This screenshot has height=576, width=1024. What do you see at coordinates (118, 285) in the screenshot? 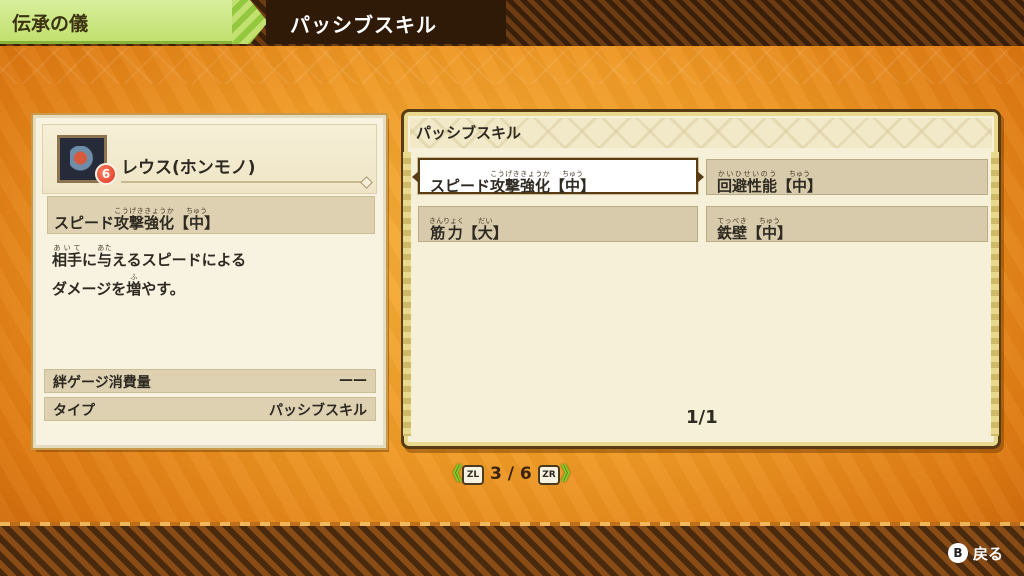
I see `description-line-2: ダメージを増ふやす。` at bounding box center [118, 285].